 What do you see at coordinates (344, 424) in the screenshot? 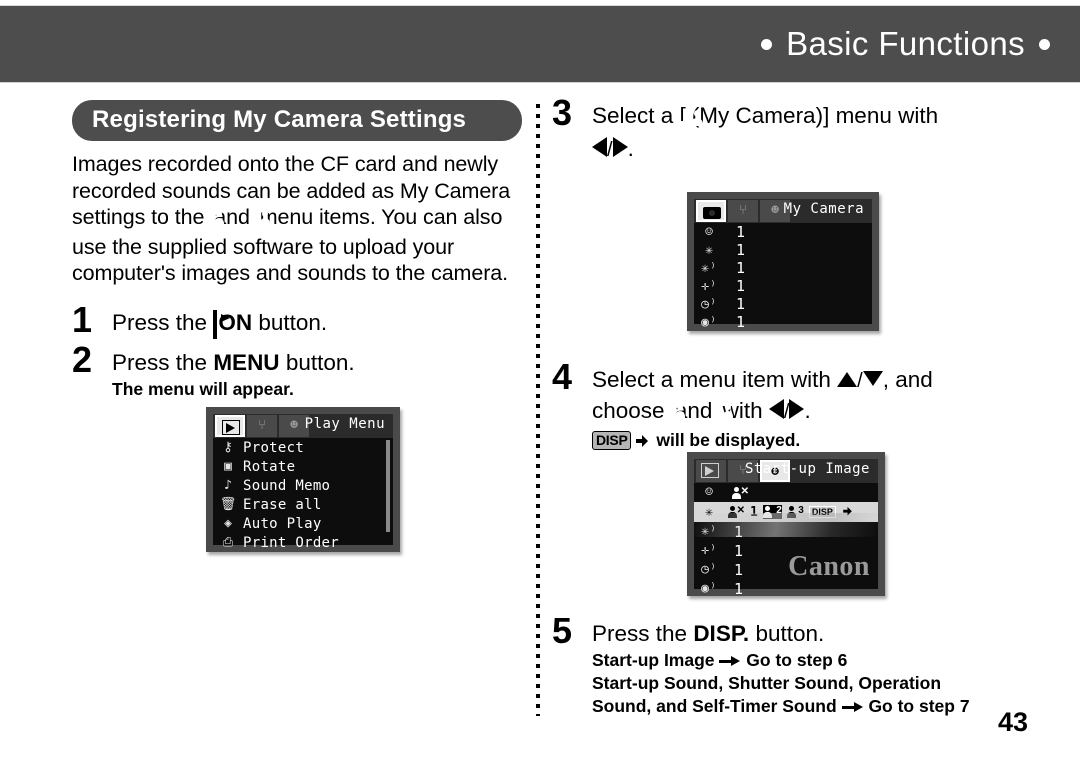
I see `play-menu-title: Play Menu` at bounding box center [344, 424].